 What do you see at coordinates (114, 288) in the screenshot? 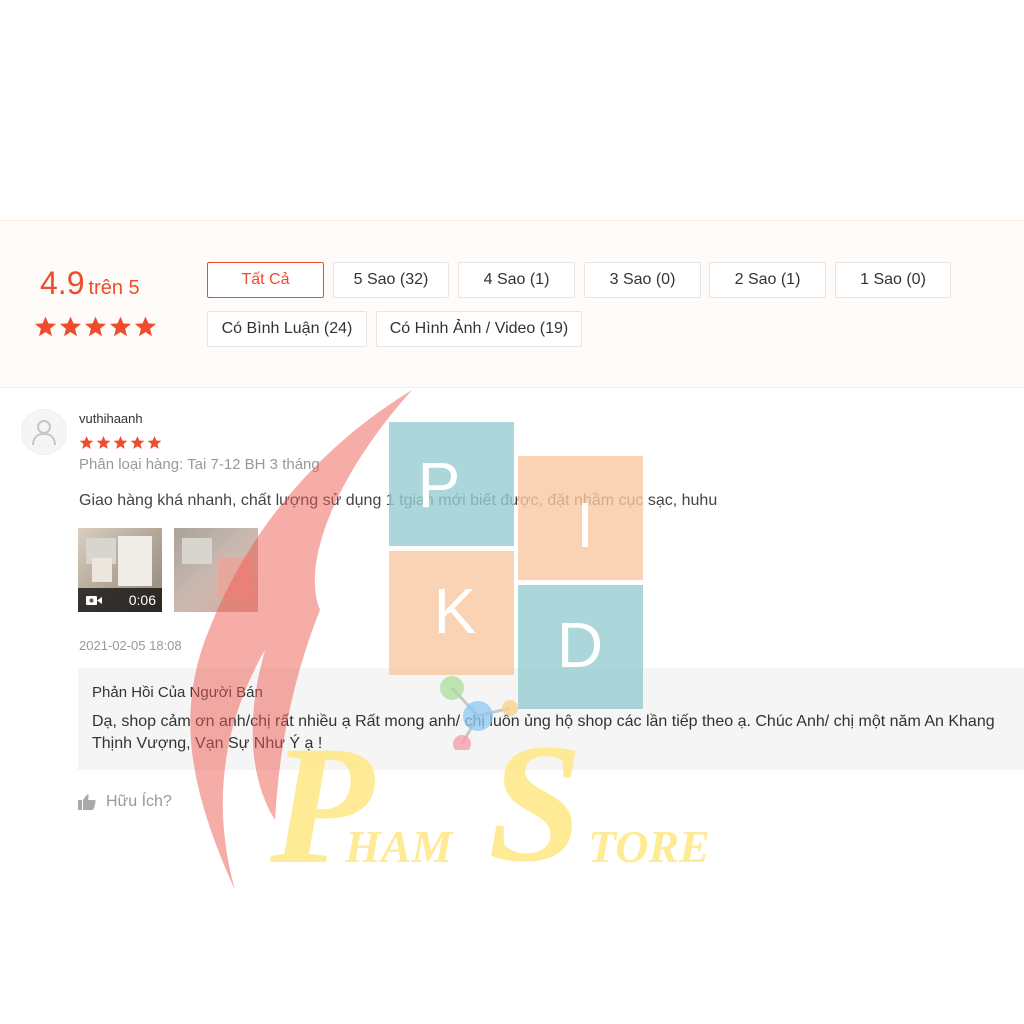
I see `rating-score-suffix: trên 5` at bounding box center [114, 288].